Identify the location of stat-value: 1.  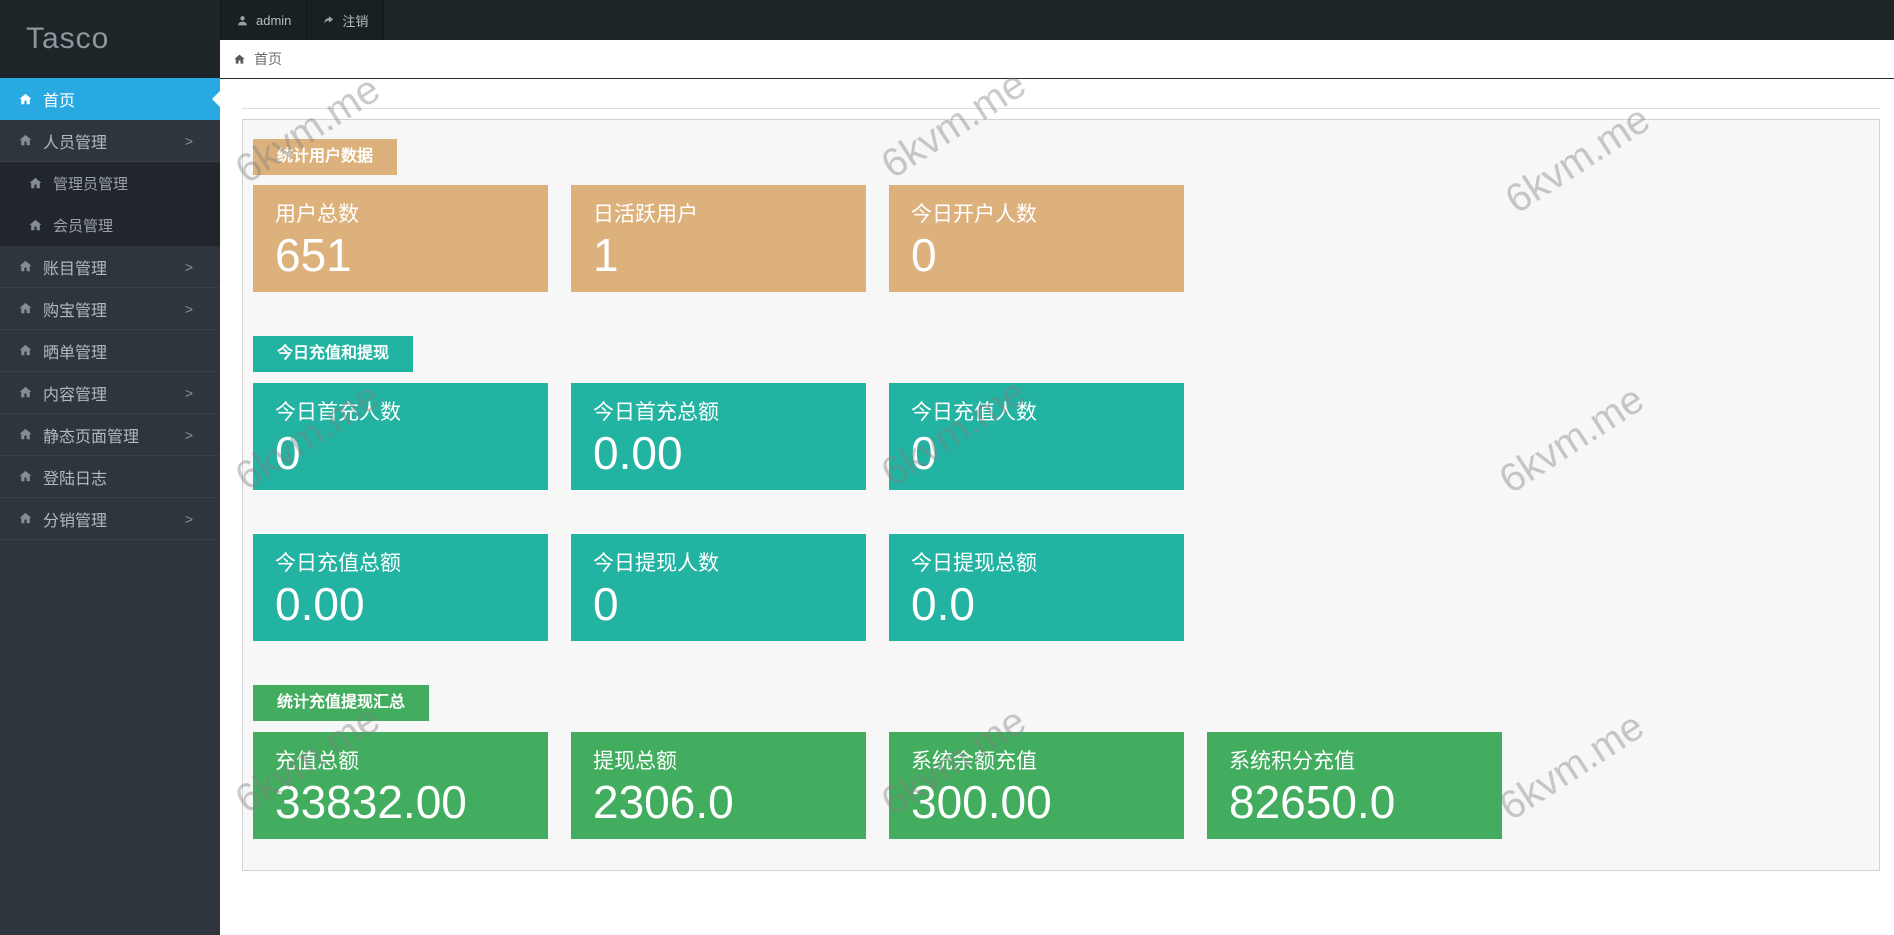
(606, 255).